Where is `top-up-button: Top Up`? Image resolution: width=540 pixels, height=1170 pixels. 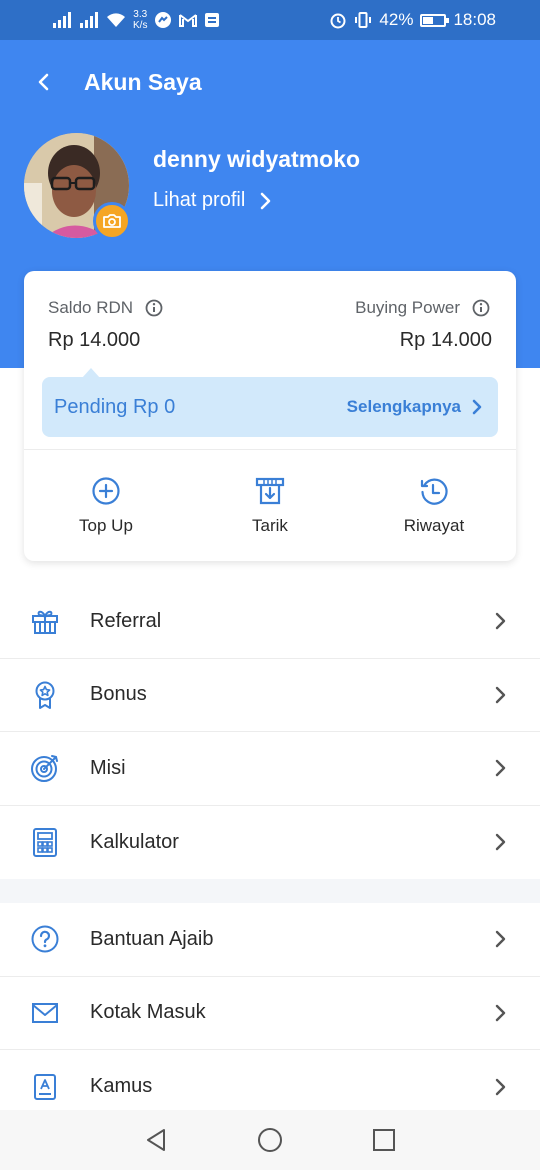
top-up-button: Top Up is located at coordinates (106, 506).